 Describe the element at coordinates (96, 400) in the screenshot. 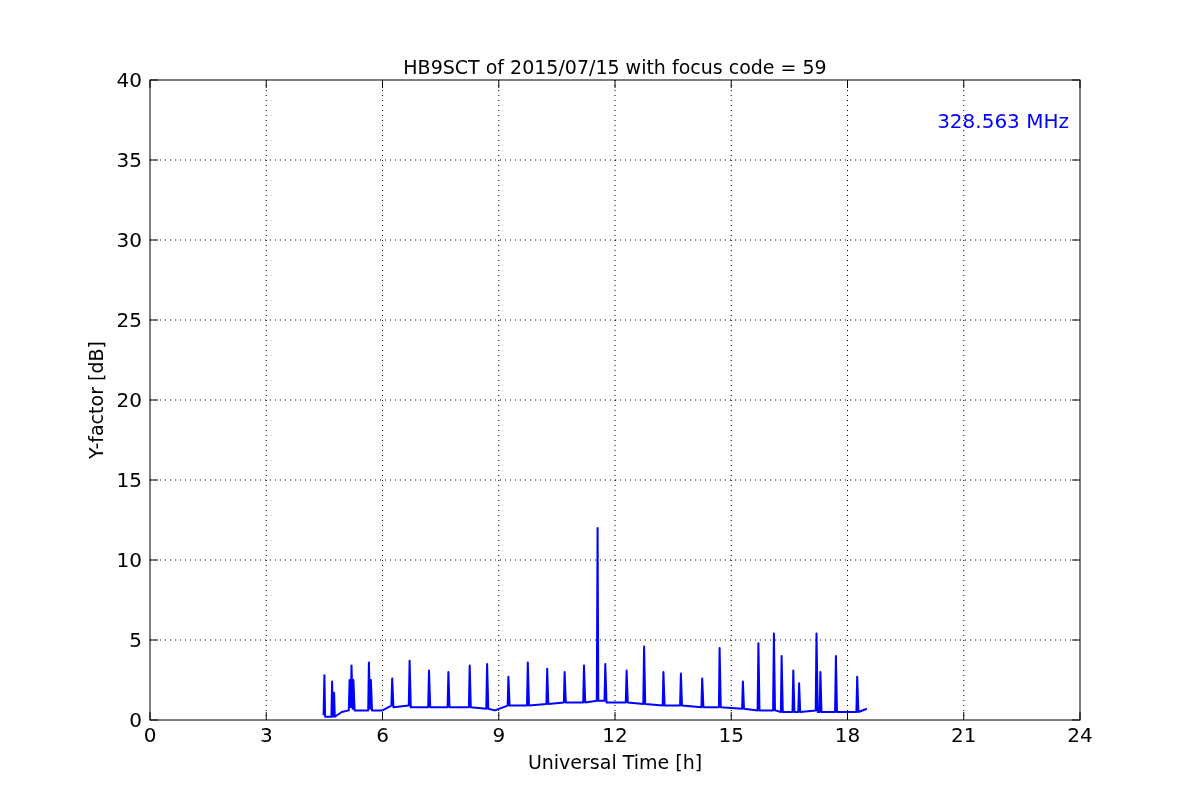

I see `y-axis-label: Y-factor [dB]` at that location.